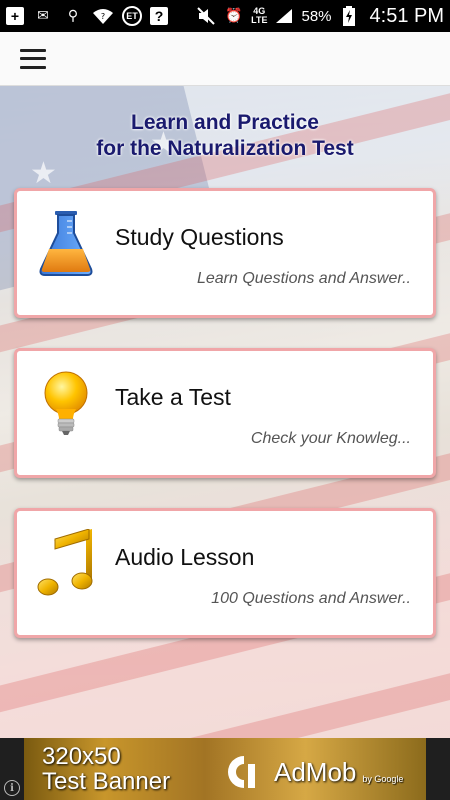 The height and width of the screenshot is (800, 450). I want to click on card-title: Audio Lesson, so click(185, 557).